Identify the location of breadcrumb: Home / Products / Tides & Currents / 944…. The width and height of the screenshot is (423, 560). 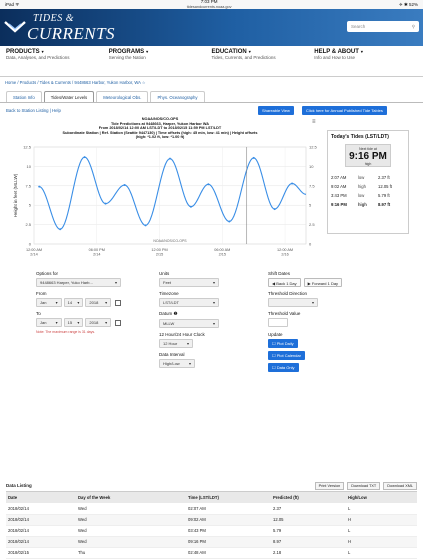
(211, 82).